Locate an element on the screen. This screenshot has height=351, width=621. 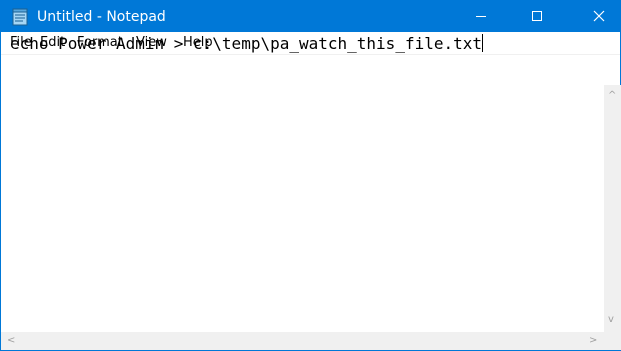
maximize-button is located at coordinates (537, 16).